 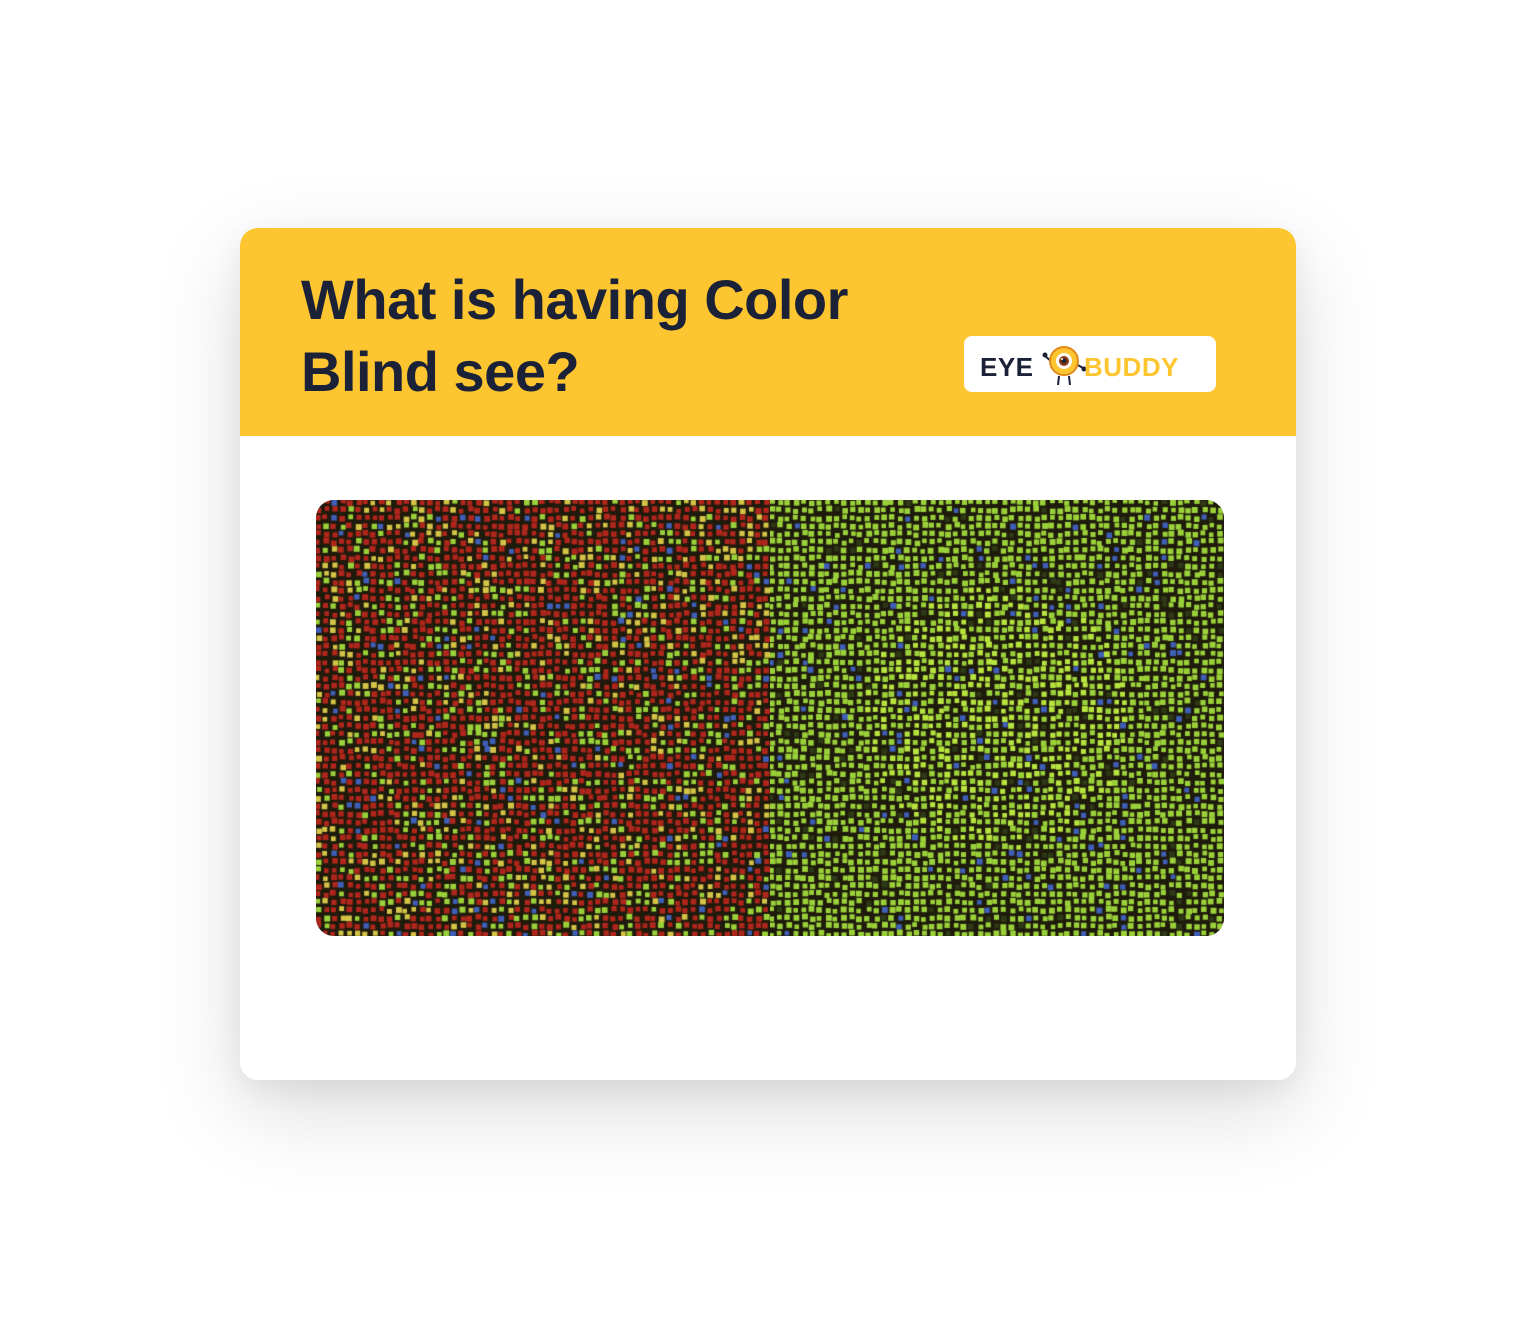 I want to click on color-vision-test-plate-icon, so click(x=543, y=718).